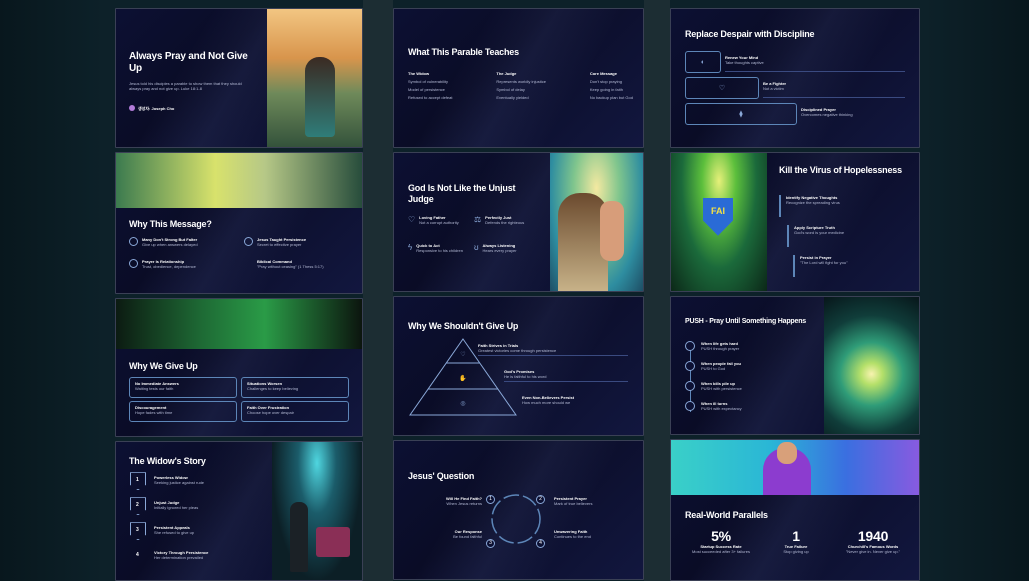 This screenshot has width=1029, height=581. What do you see at coordinates (721, 363) in the screenshot?
I see `item-head: When people fail you` at bounding box center [721, 363].